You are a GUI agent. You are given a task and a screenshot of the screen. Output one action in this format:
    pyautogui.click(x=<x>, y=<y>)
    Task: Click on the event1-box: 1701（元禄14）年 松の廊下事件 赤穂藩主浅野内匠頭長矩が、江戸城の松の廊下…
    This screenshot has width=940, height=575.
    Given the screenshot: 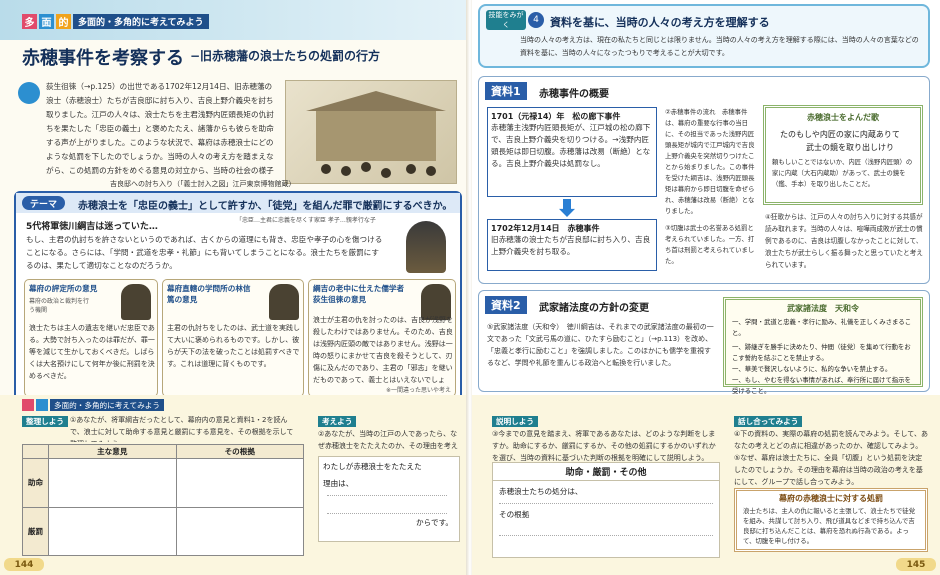 What is the action you would take?
    pyautogui.click(x=572, y=152)
    